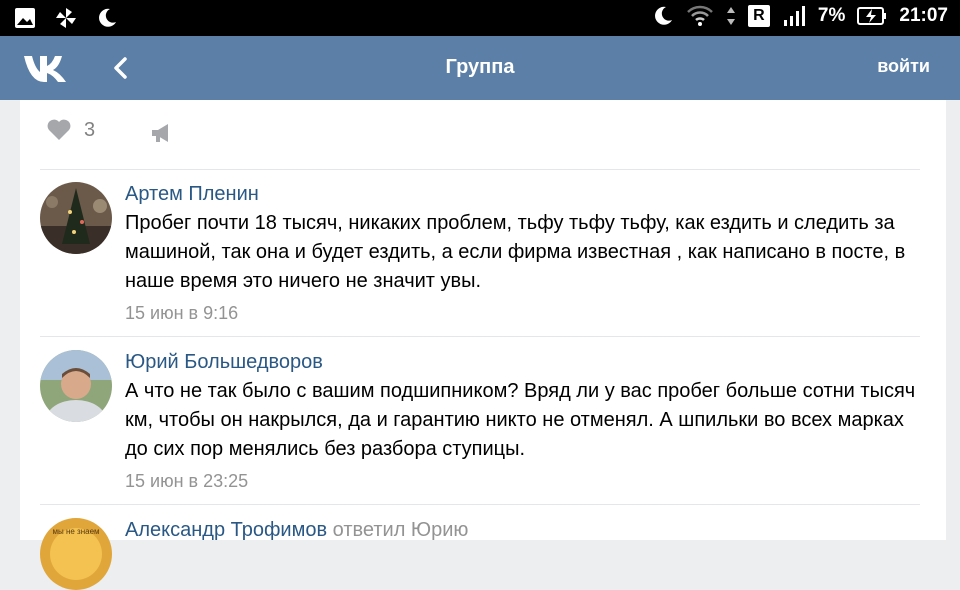  What do you see at coordinates (76, 554) in the screenshot?
I see `avatar: мы не знаем` at bounding box center [76, 554].